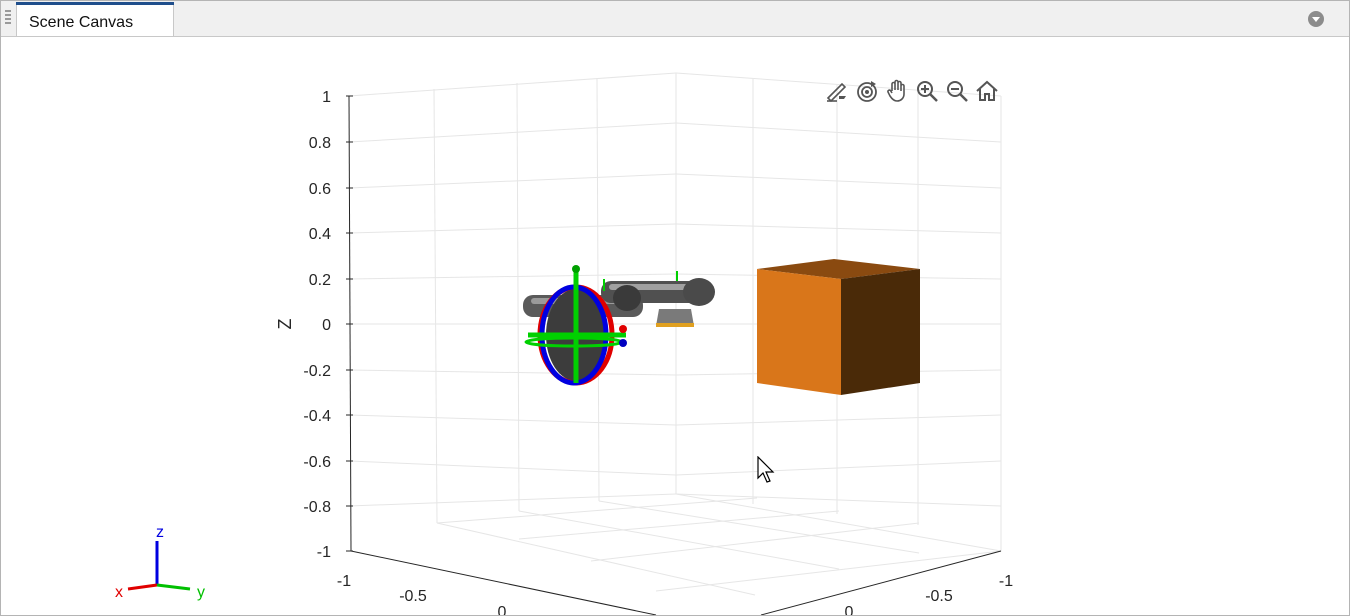 The width and height of the screenshot is (1350, 616). What do you see at coordinates (987, 91) in the screenshot?
I see `home-icon` at bounding box center [987, 91].